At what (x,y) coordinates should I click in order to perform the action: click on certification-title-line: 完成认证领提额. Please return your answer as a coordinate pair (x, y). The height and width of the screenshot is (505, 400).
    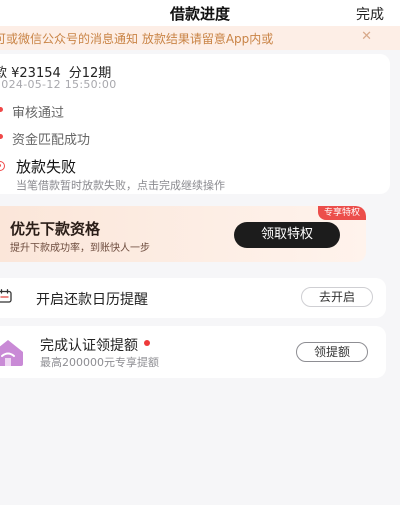
    Looking at the image, I should click on (95, 345).